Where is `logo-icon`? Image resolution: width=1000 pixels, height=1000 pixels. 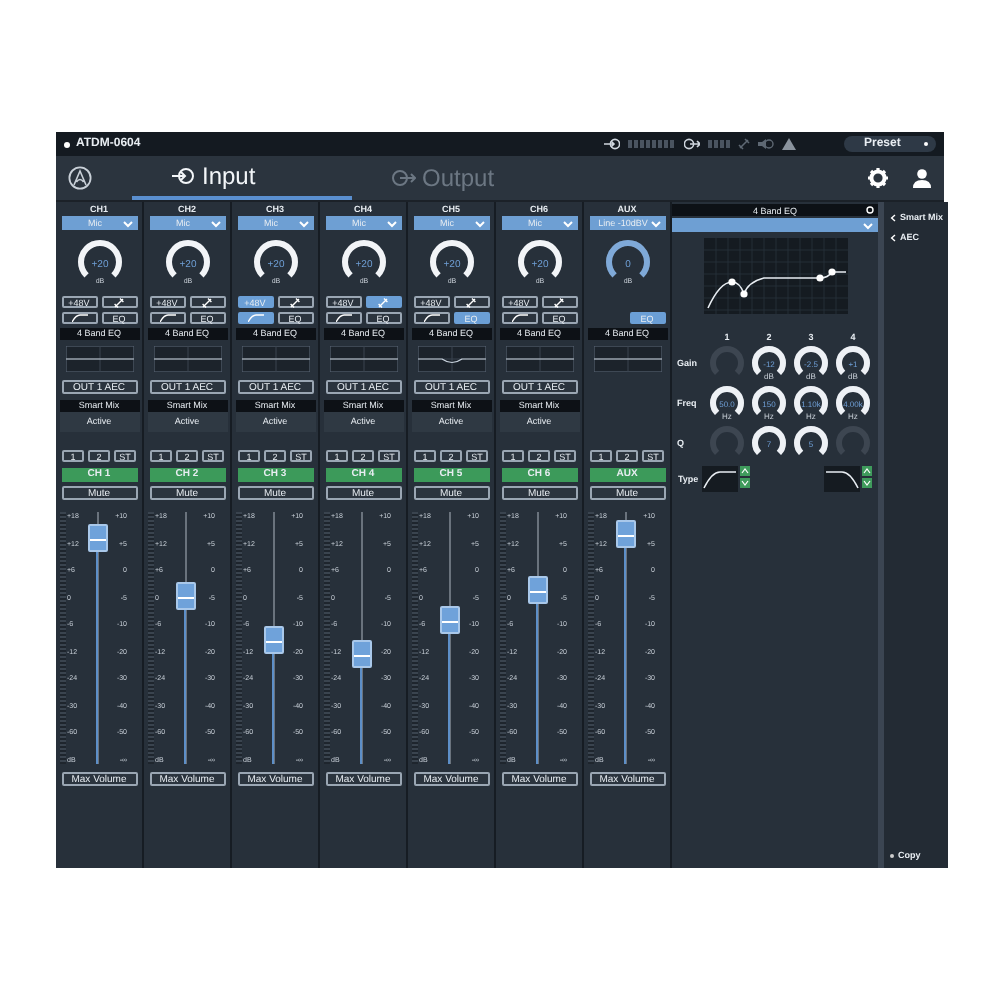
logo-icon is located at coordinates (80, 178).